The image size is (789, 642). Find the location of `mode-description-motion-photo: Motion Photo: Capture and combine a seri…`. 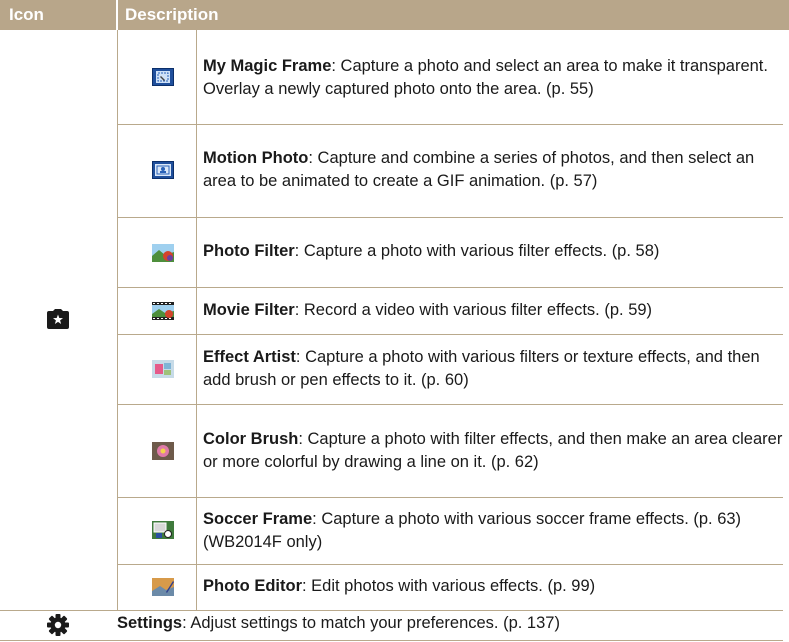

mode-description-motion-photo: Motion Photo: Capture and combine a seri… is located at coordinates (493, 170).